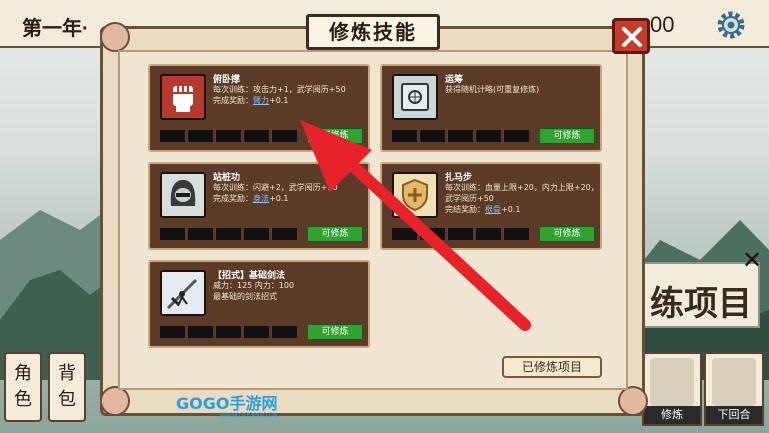 The height and width of the screenshot is (433, 769). Describe the element at coordinates (254, 285) in the screenshot. I see `skill-effect: 威力：125 内力：100` at that location.